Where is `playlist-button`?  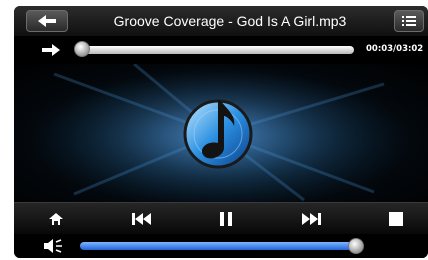 playlist-button is located at coordinates (409, 21).